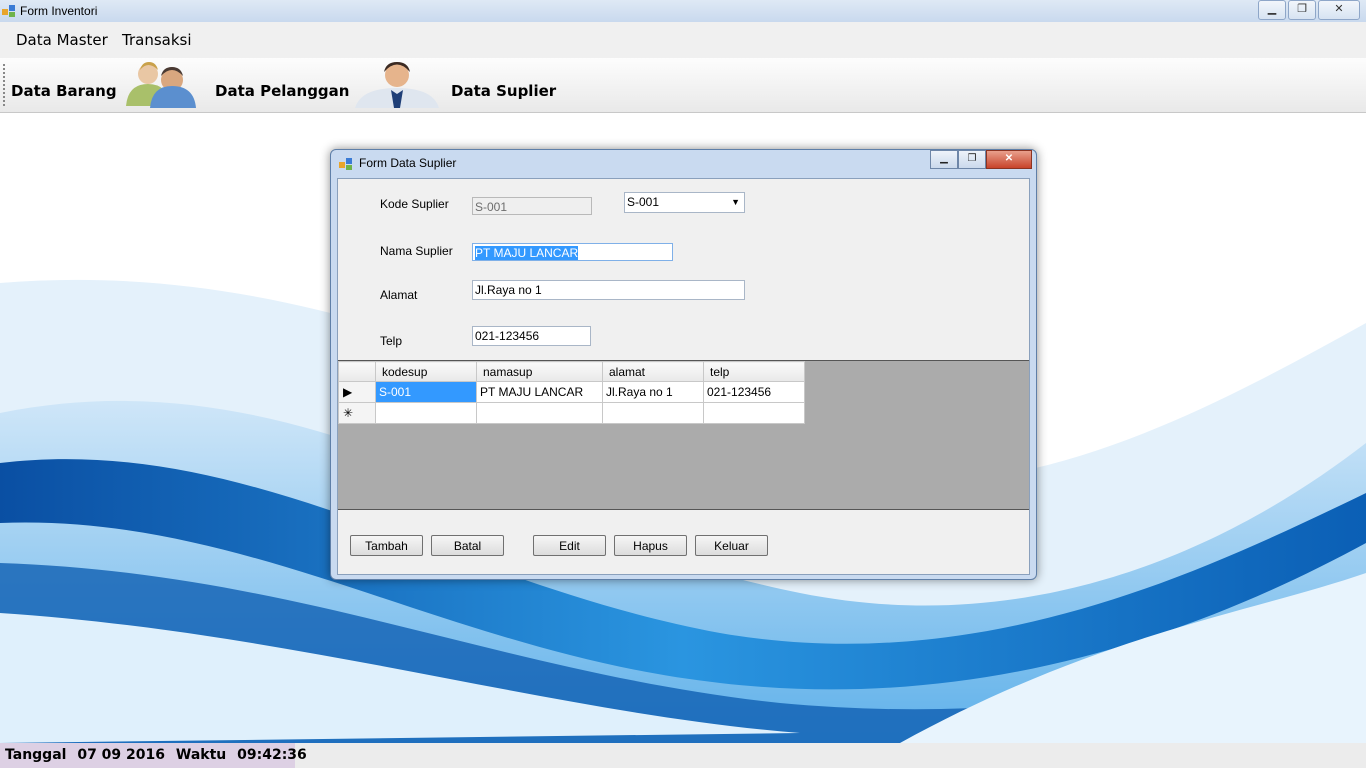 Image resolution: width=1366 pixels, height=768 pixels. I want to click on form-icon, so click(345, 164).